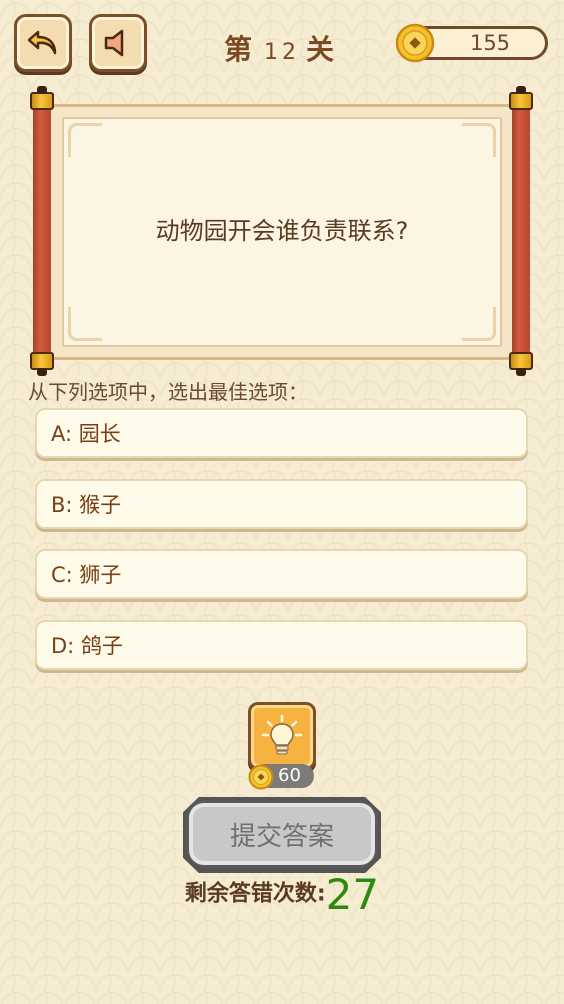  Describe the element at coordinates (168, 392) in the screenshot. I see `instruction-text: 从下列选项中，选出最佳选项：` at that location.